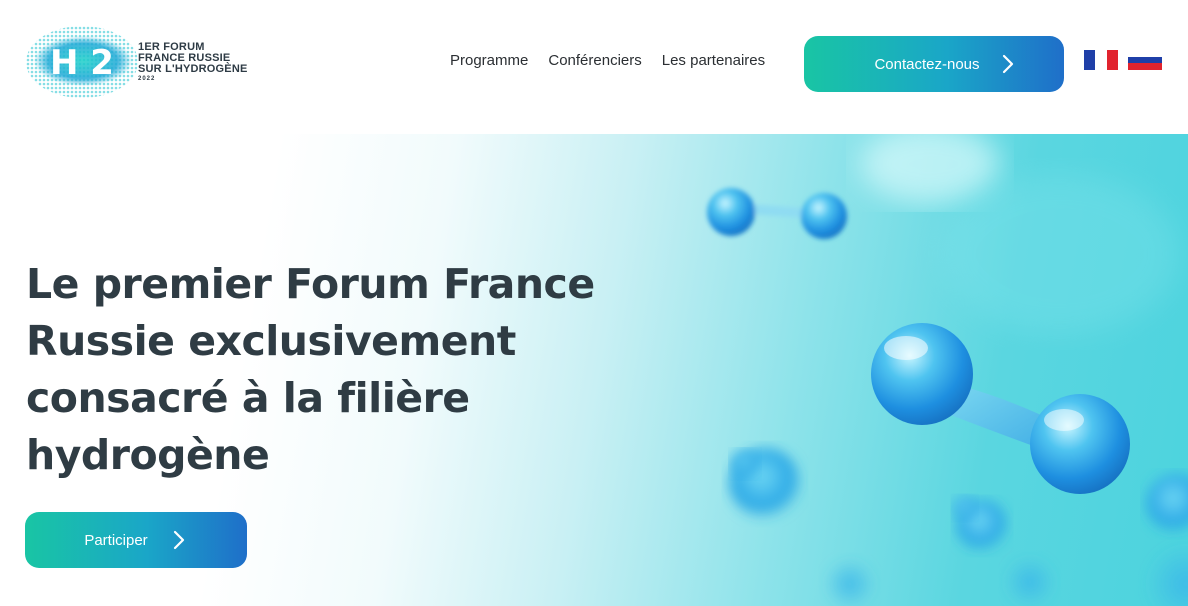  What do you see at coordinates (489, 60) in the screenshot?
I see `nav-item-programme: Programme` at bounding box center [489, 60].